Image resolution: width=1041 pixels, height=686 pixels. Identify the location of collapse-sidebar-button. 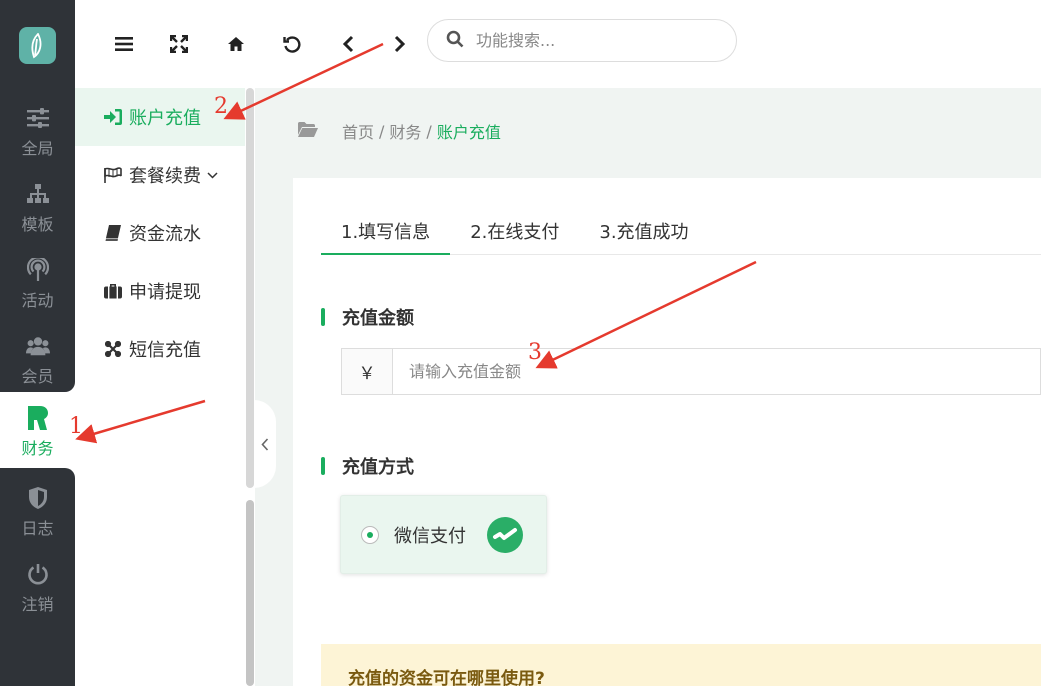
(265, 444).